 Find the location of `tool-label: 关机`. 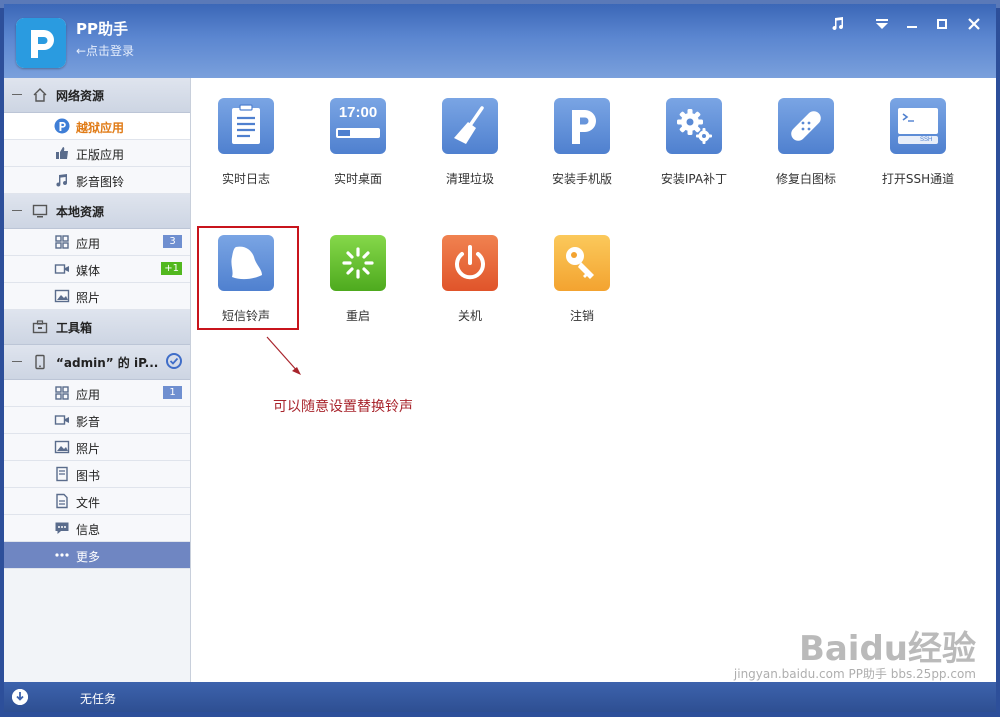

tool-label: 关机 is located at coordinates (469, 316).